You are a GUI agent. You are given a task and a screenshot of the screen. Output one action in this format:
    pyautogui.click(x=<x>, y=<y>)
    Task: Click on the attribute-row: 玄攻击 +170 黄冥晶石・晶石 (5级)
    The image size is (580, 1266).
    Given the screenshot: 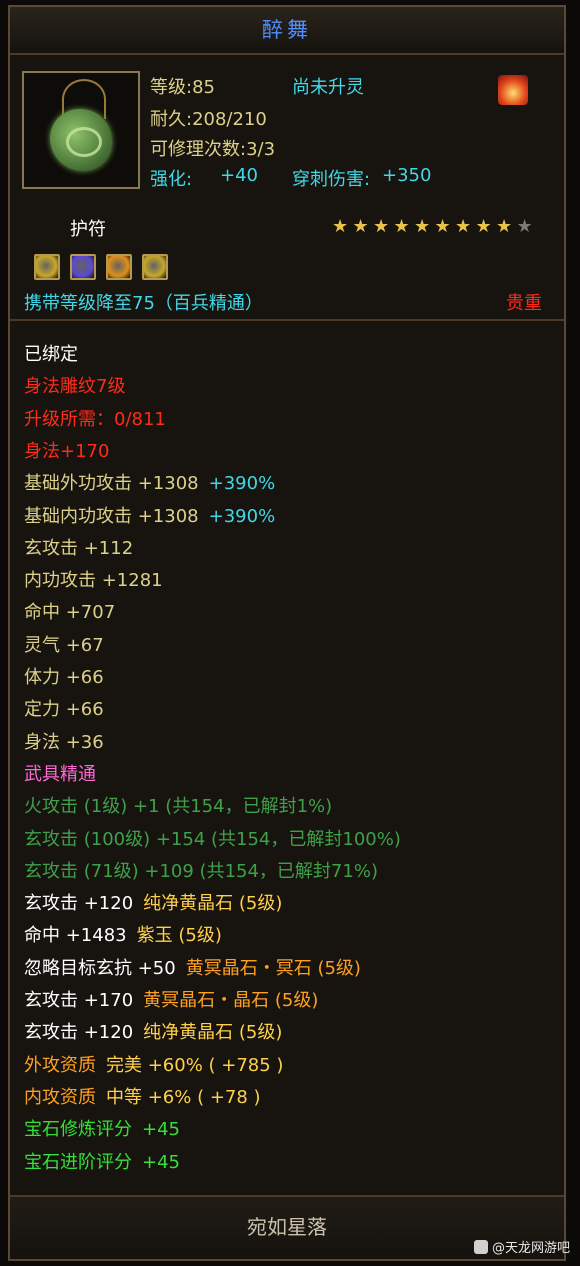 What is the action you would take?
    pyautogui.click(x=171, y=1001)
    